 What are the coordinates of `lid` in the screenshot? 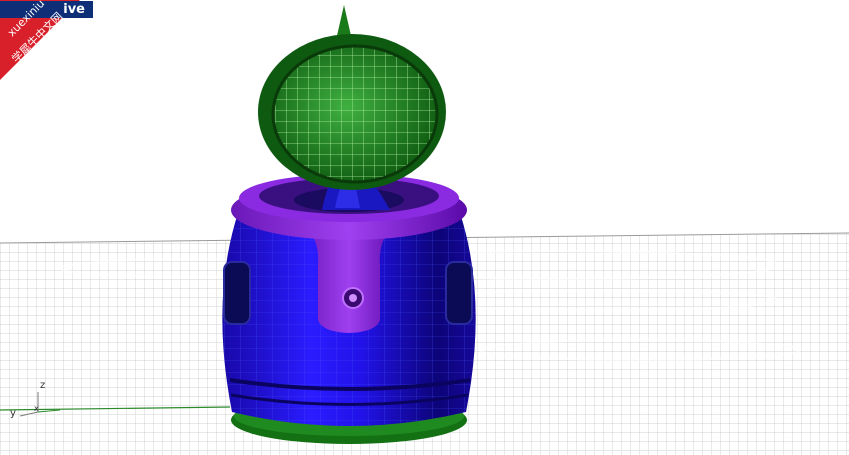 It's located at (352, 97).